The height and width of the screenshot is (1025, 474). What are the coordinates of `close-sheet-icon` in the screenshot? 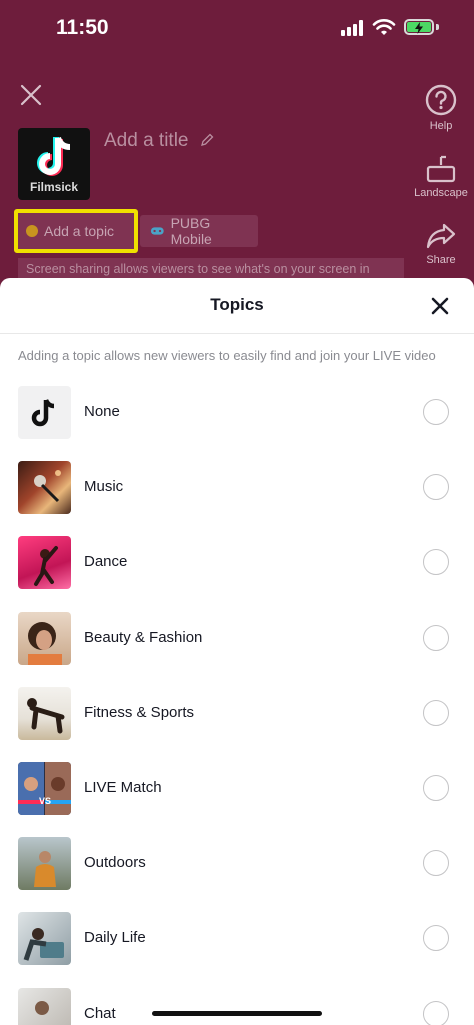 It's located at (440, 306).